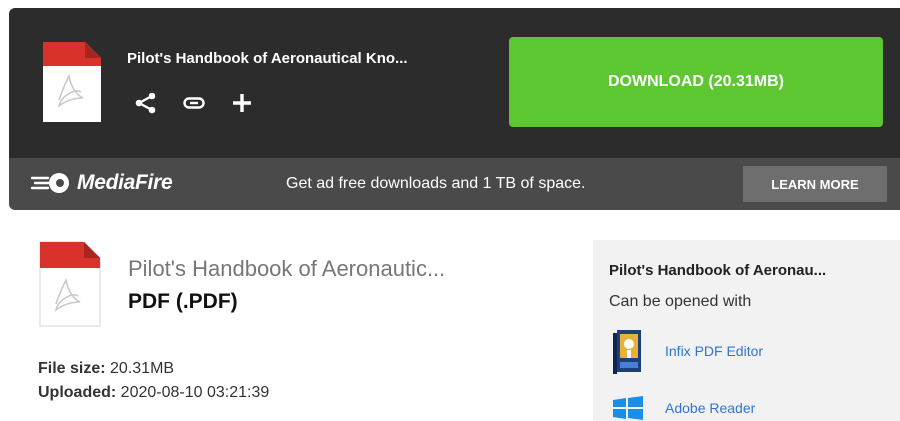  What do you see at coordinates (242, 103) in the screenshot?
I see `plus-icon` at bounding box center [242, 103].